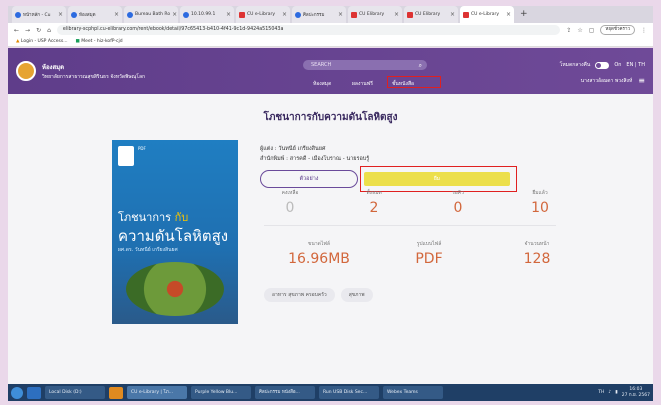 The width and height of the screenshot is (661, 405). Describe the element at coordinates (413, 392) in the screenshot. I see `taskbar-item: Webex Teams` at that location.